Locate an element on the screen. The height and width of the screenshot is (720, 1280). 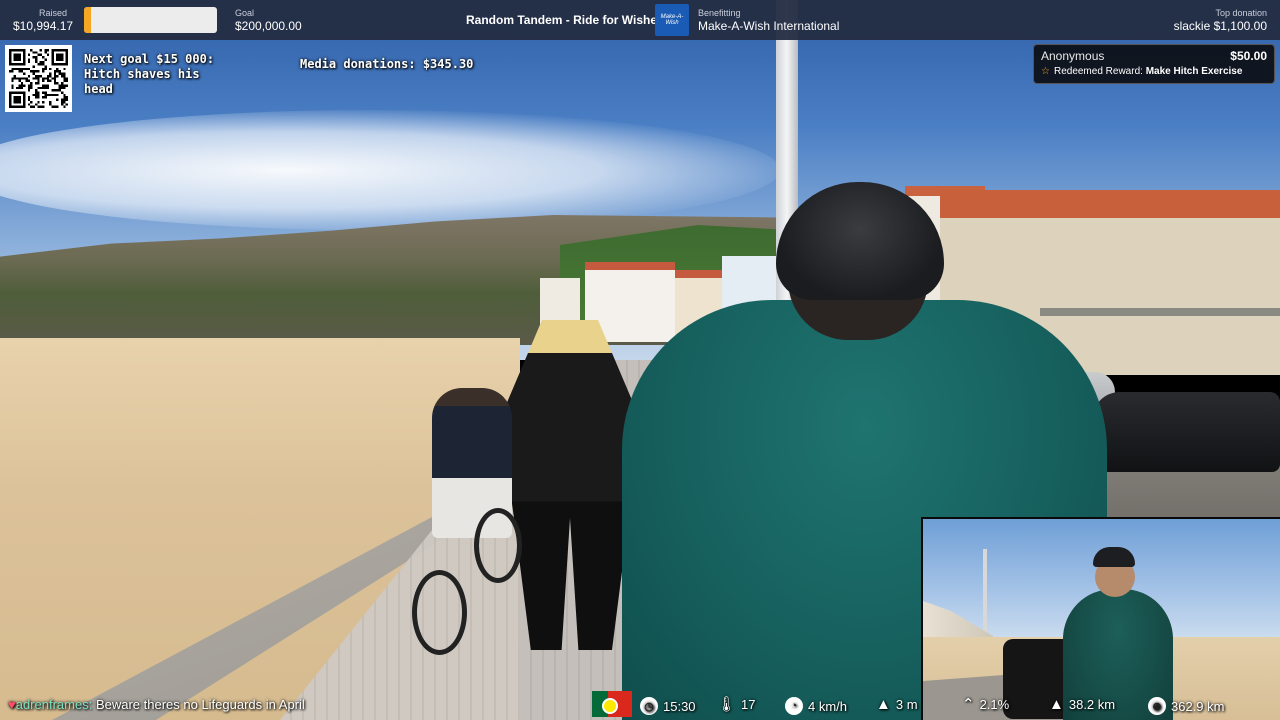
reward-name: Make Hitch Exercise is located at coordinates (1194, 71).